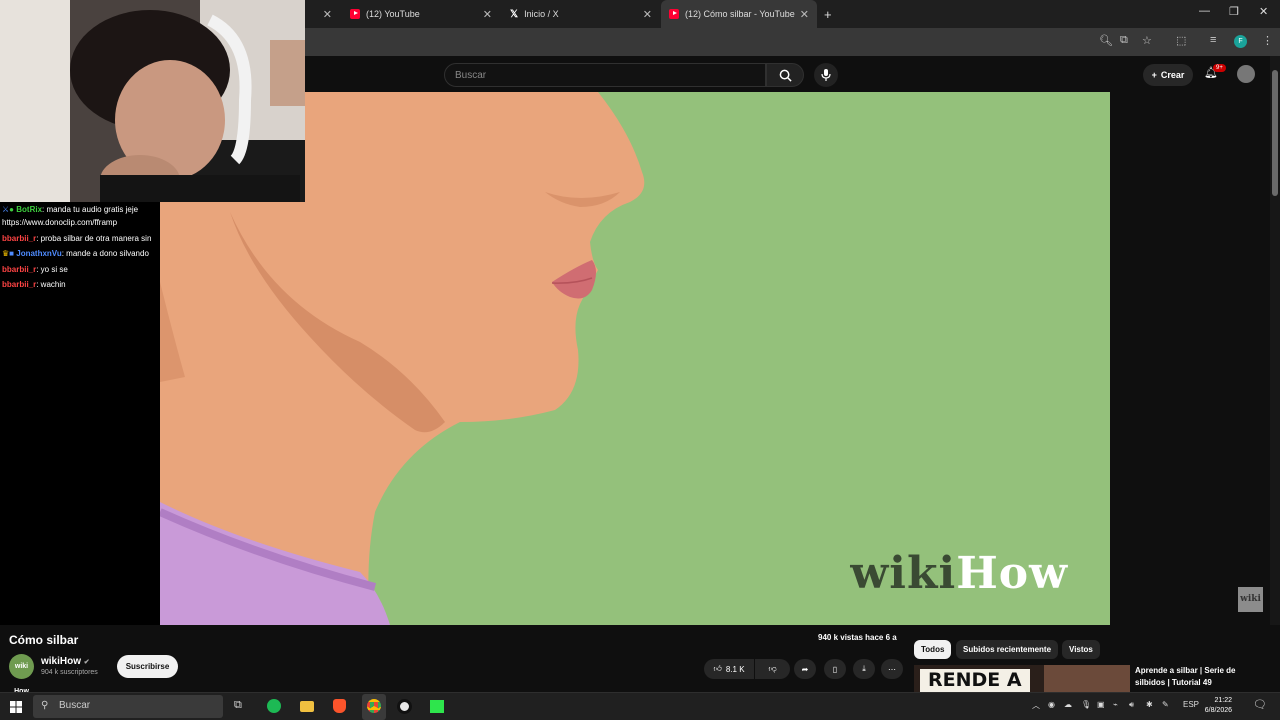  What do you see at coordinates (541, 14) in the screenshot?
I see `tab-label: Inicio / X` at bounding box center [541, 14].